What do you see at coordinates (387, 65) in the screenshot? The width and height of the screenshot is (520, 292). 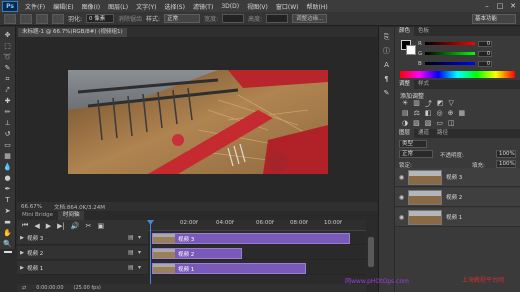 I see `character-panel-icon: A` at bounding box center [387, 65].